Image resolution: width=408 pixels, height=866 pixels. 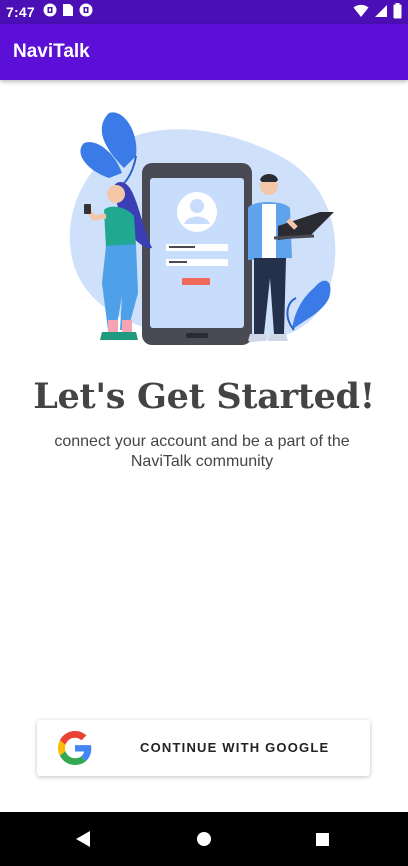 I want to click on system-icons, so click(x=377, y=13).